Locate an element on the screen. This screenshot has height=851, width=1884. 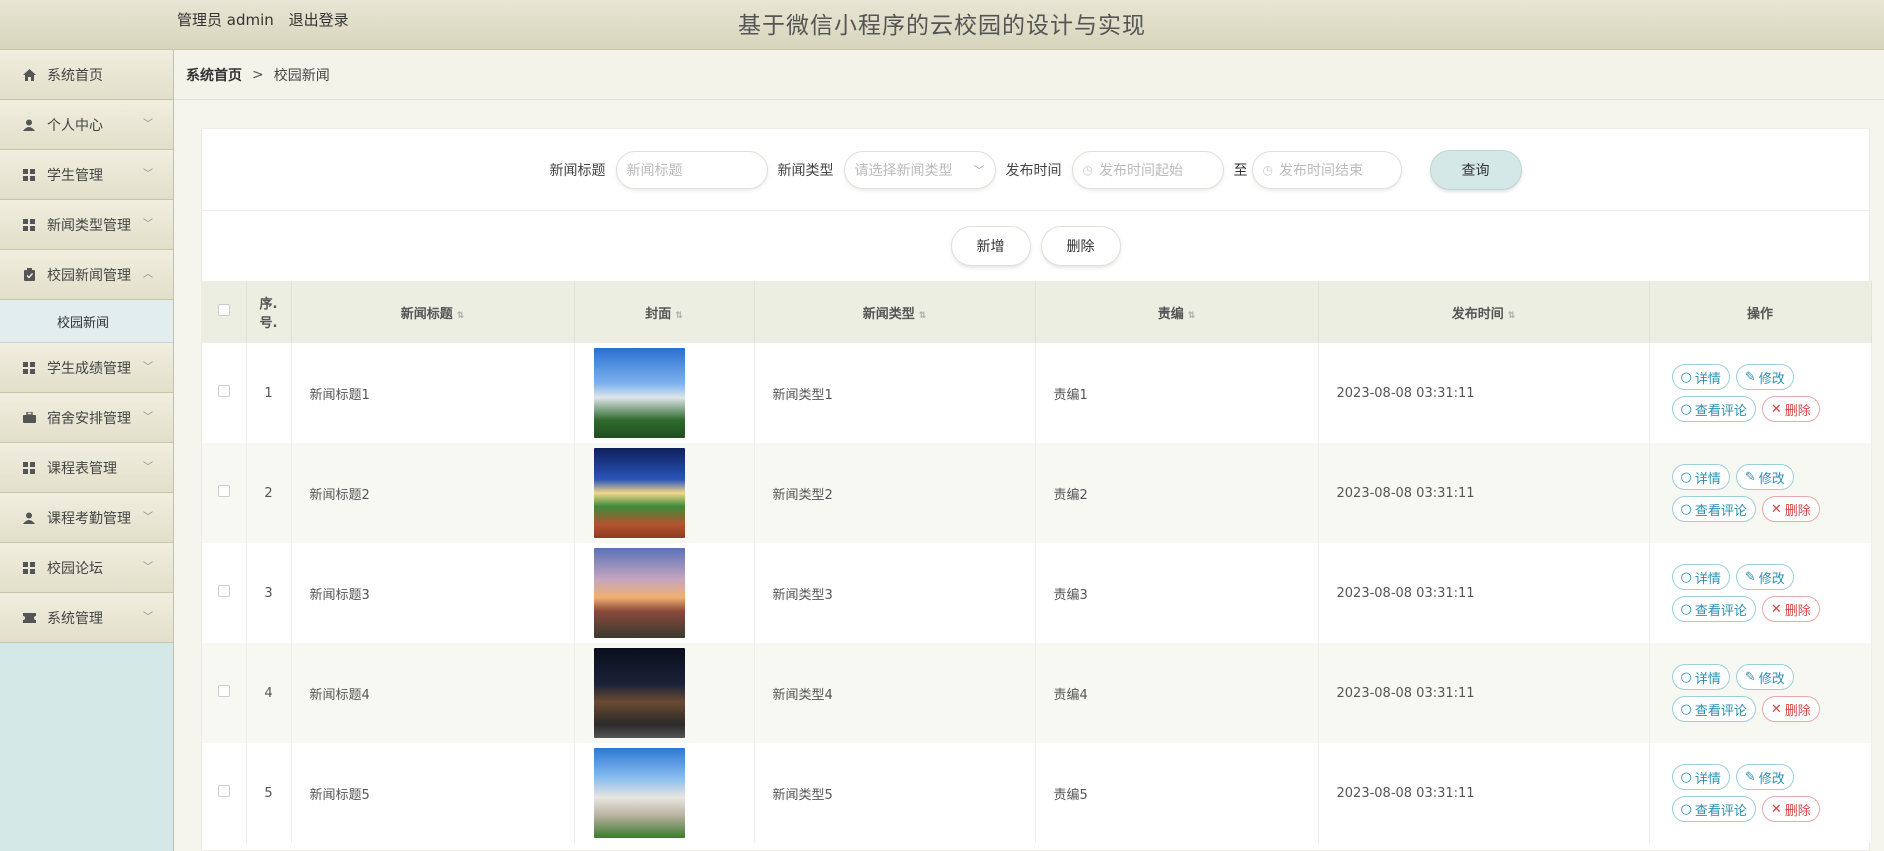
title-filter-input: 新闻标题 is located at coordinates (691, 169).